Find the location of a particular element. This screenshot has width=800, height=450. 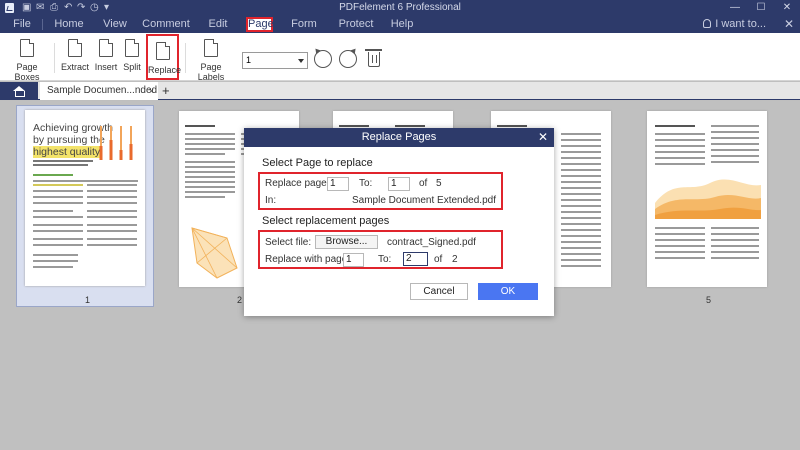

menu-home: Home is located at coordinates (69, 24).